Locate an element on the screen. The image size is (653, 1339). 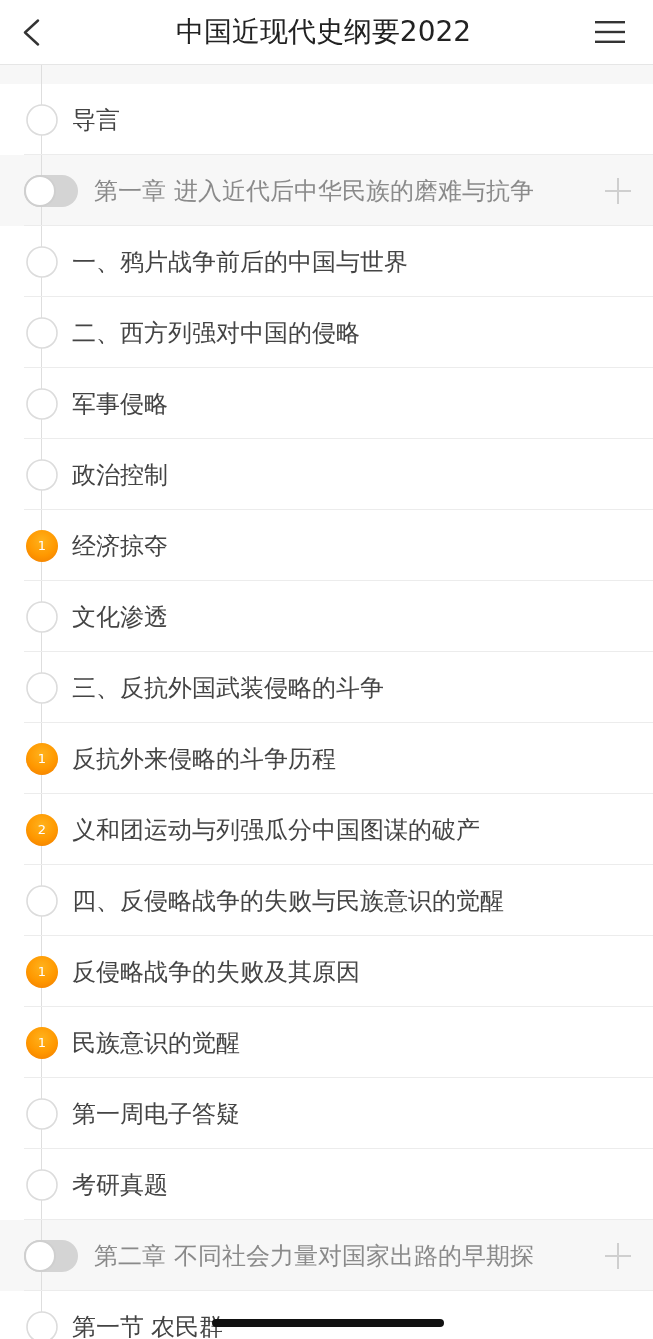
lesson-title: 民族意识的觉醒 is located at coordinates (156, 1042).